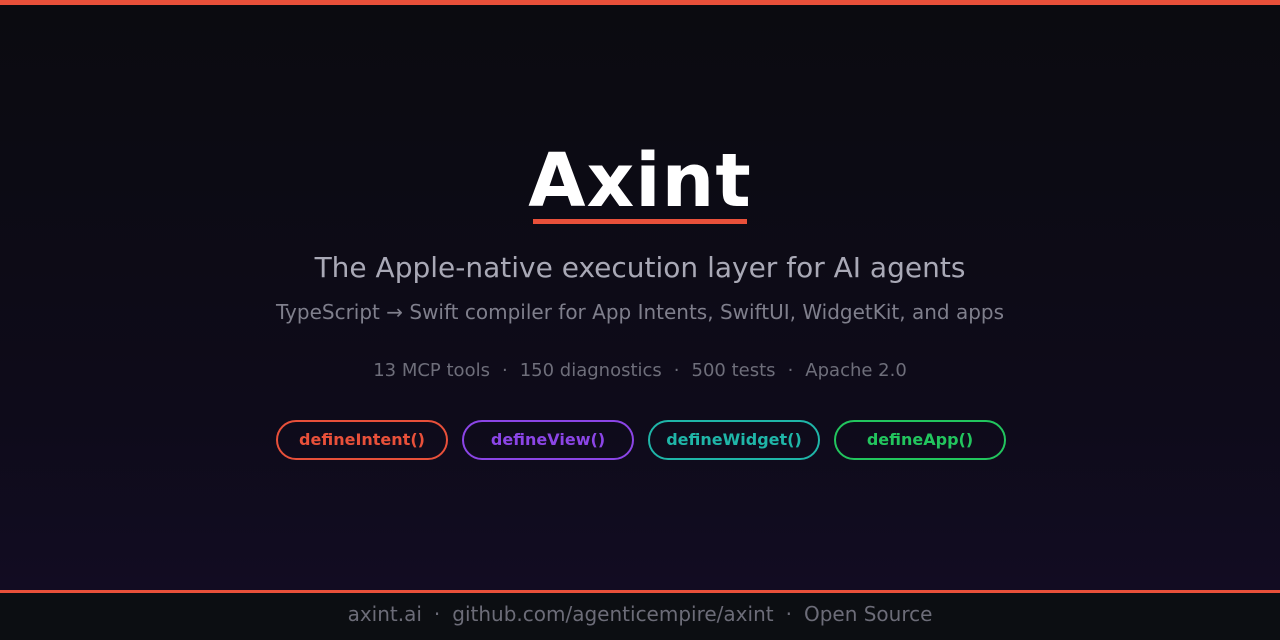  I want to click on stat-mcp-tools: 13 MCP tools, so click(431, 370).